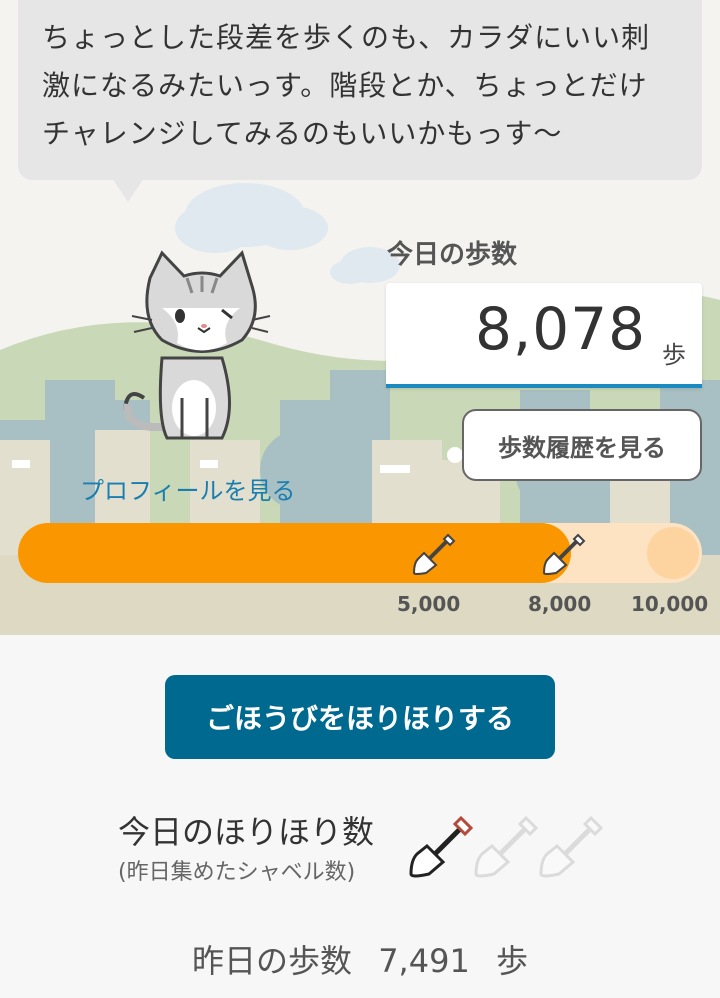 This screenshot has height=998, width=720. Describe the element at coordinates (452, 255) in the screenshot. I see `today-steps-label: 今日の歩数` at that location.